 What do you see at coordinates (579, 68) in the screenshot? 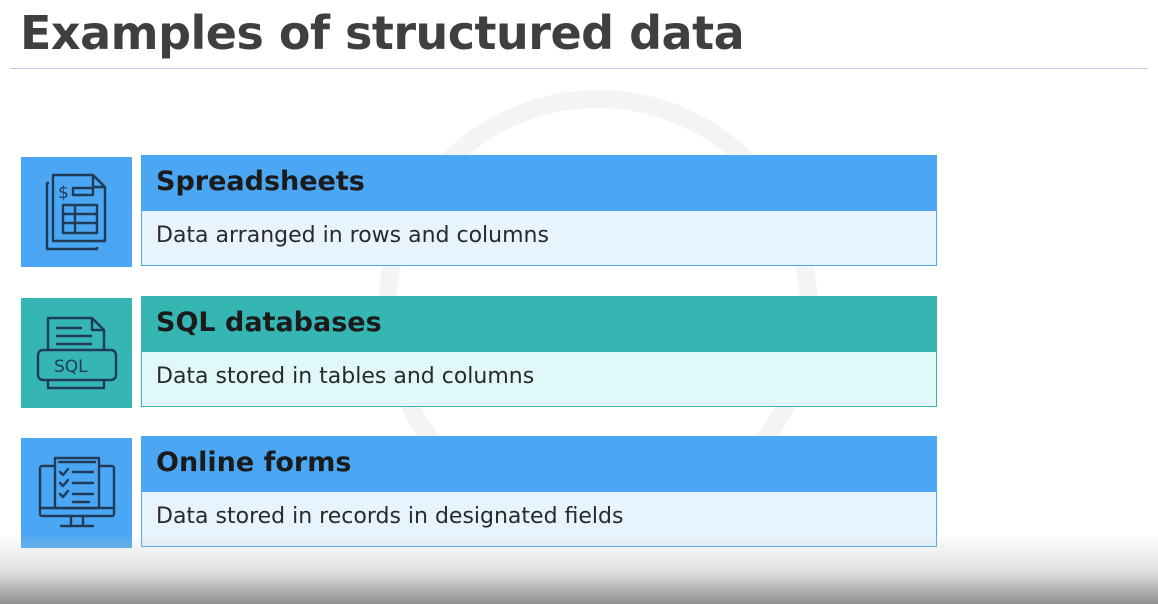
I see `title-divider` at bounding box center [579, 68].